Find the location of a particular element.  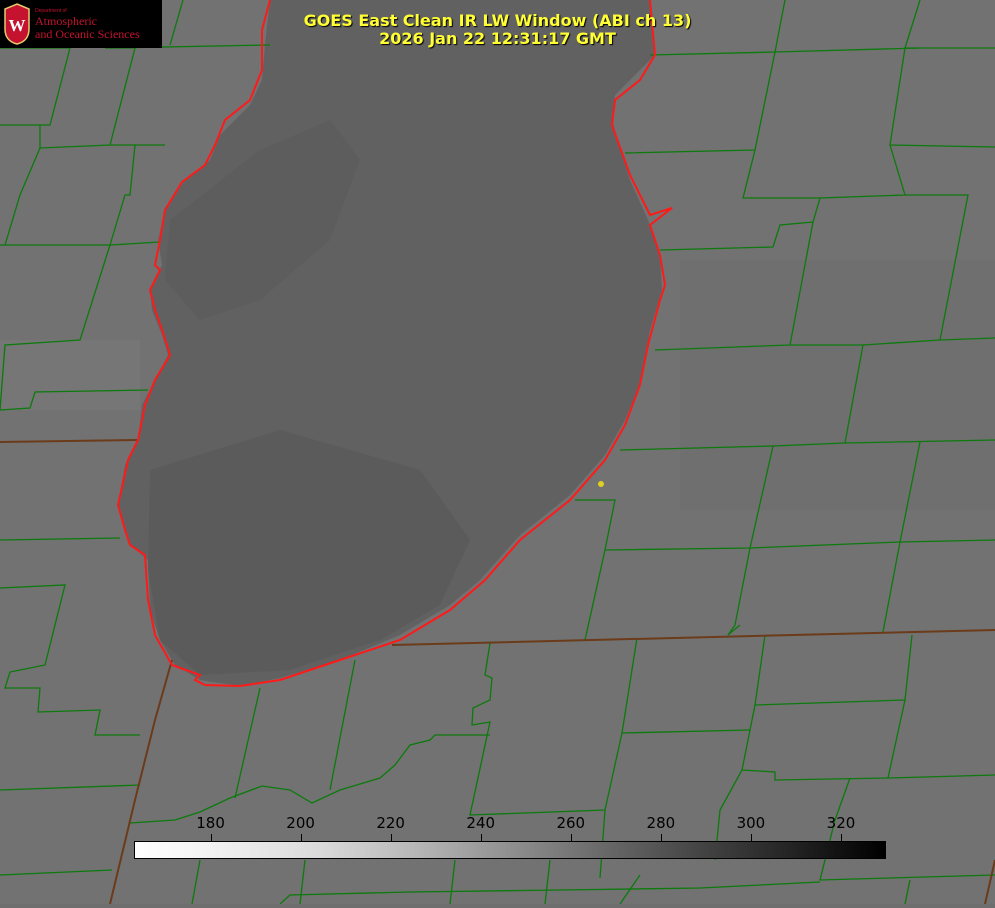

uw-seal-icon: W is located at coordinates (17, 24).